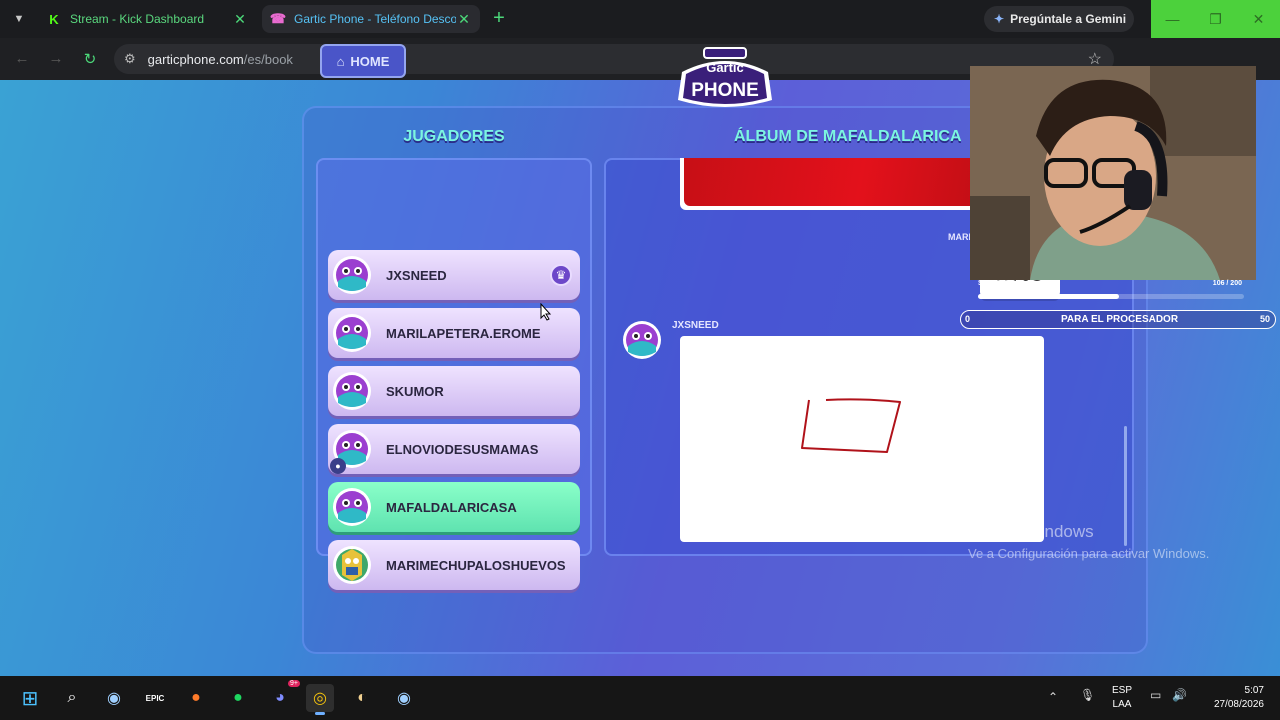 The width and height of the screenshot is (1280, 720). I want to click on drawing-canvas, so click(862, 439).